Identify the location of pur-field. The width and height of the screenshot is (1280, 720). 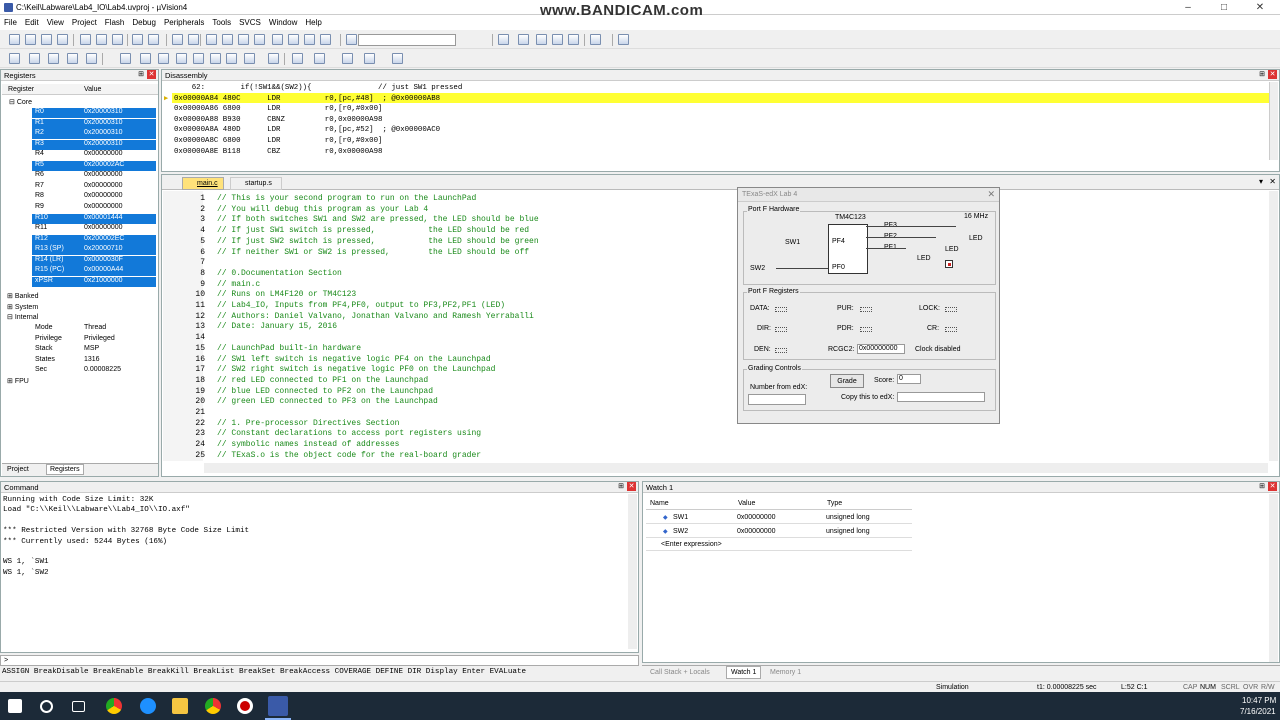
(866, 309).